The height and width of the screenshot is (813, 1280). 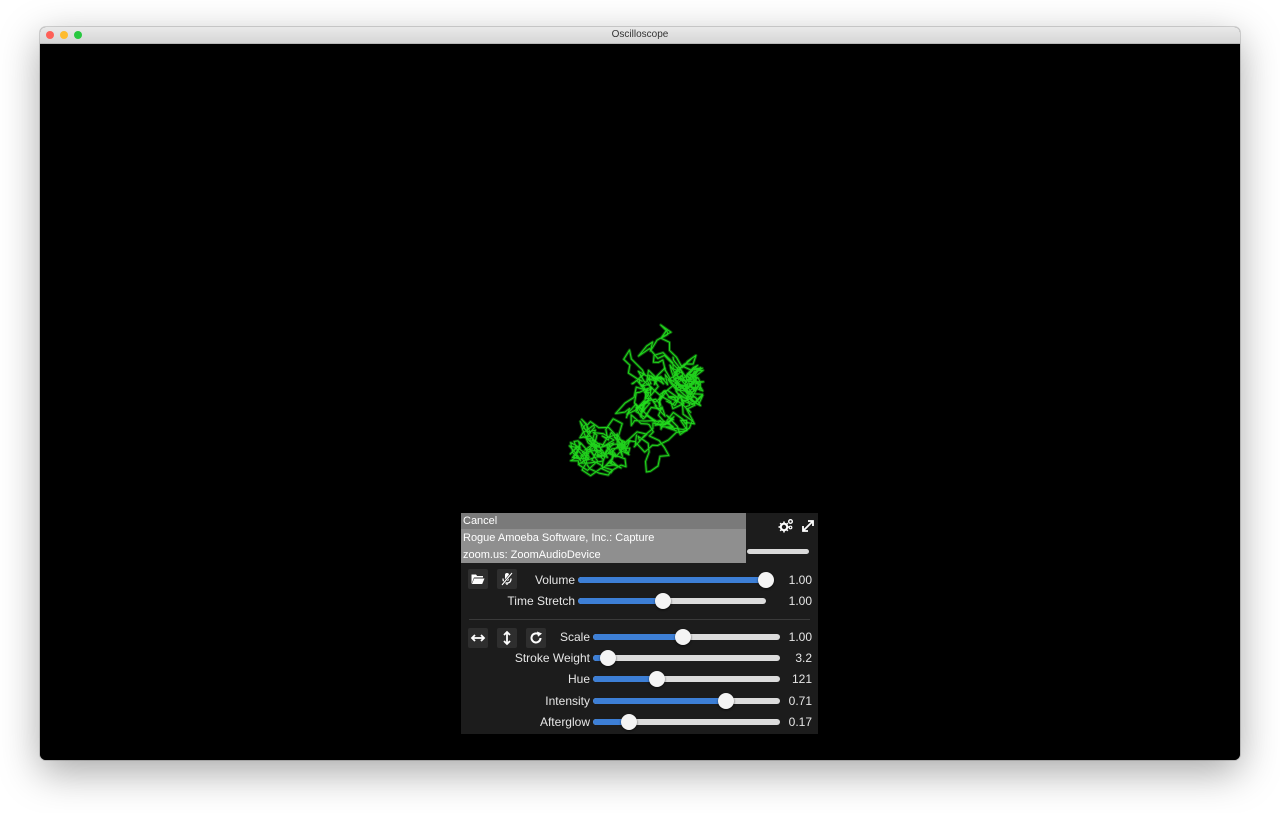 What do you see at coordinates (607, 658) in the screenshot?
I see `stroke-weight-slider-thumb` at bounding box center [607, 658].